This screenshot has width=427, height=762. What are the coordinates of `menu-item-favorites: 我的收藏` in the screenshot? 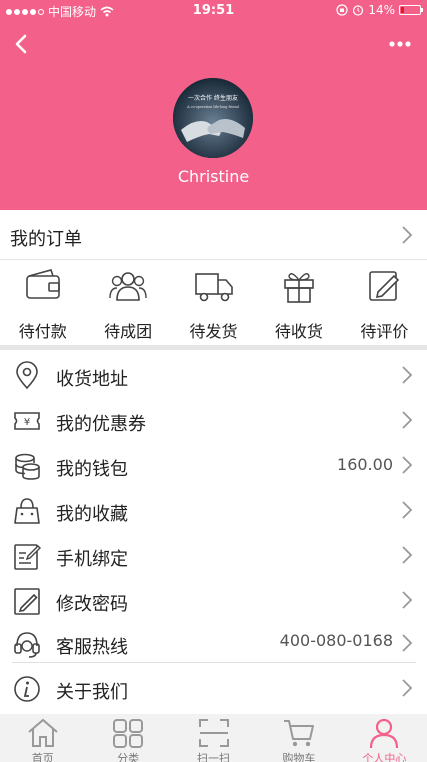 It's located at (213, 510).